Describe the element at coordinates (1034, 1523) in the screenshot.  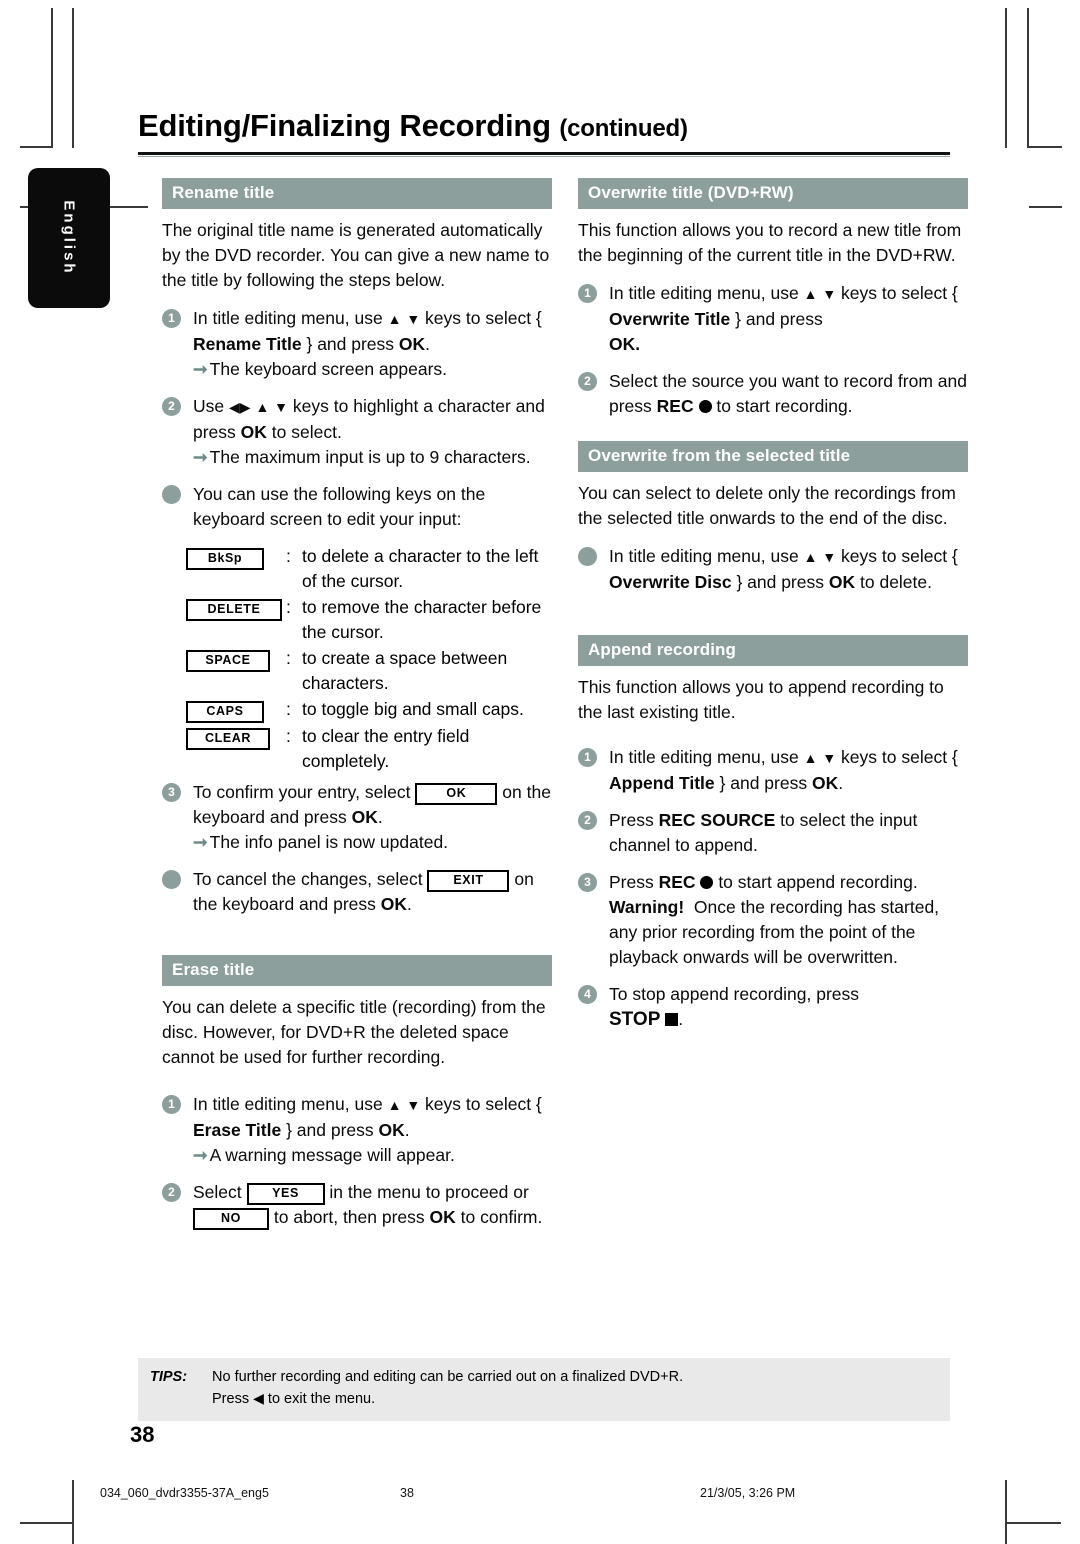
I see `crop-mark-br-h` at that location.